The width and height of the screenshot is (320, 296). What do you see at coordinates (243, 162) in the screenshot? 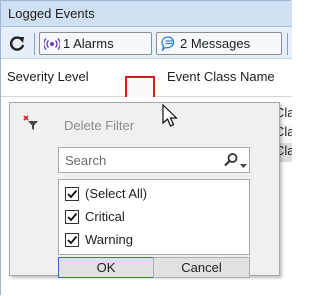
I see `chevron-down-icon` at bounding box center [243, 162].